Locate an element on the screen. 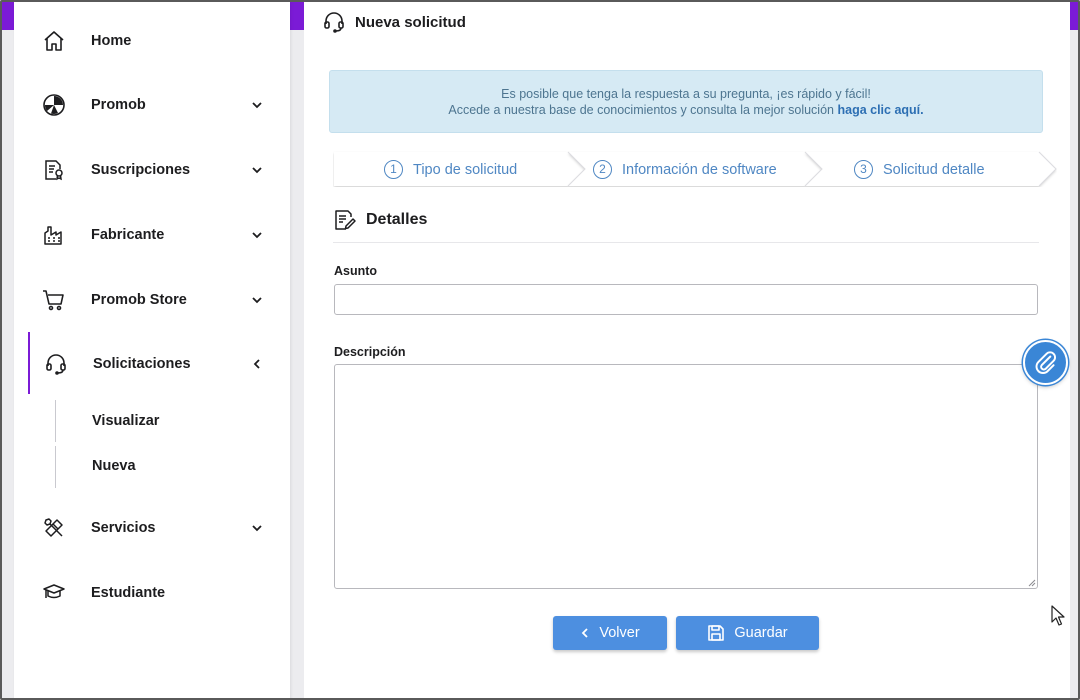 The image size is (1080, 700). step-3: 3 Solicitud detalle is located at coordinates (919, 169).